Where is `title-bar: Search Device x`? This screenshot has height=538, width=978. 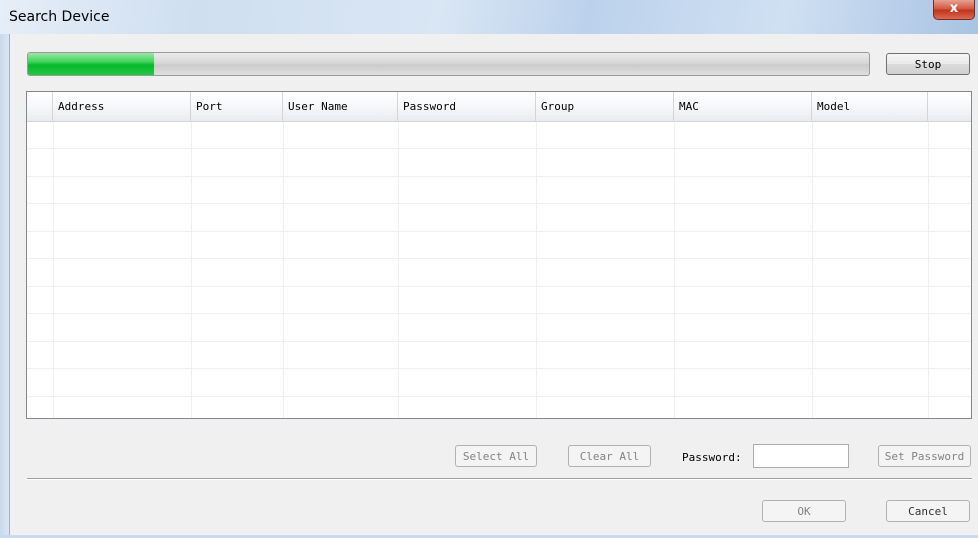
title-bar: Search Device x is located at coordinates (489, 17).